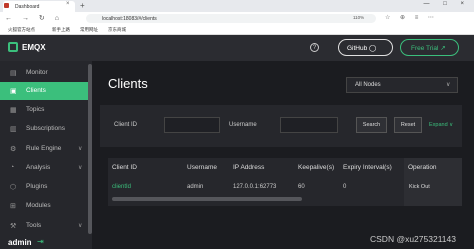  What do you see at coordinates (44, 226) in the screenshot?
I see `sidebar-item-tools: ⚒ Tools ∨` at bounding box center [44, 226].